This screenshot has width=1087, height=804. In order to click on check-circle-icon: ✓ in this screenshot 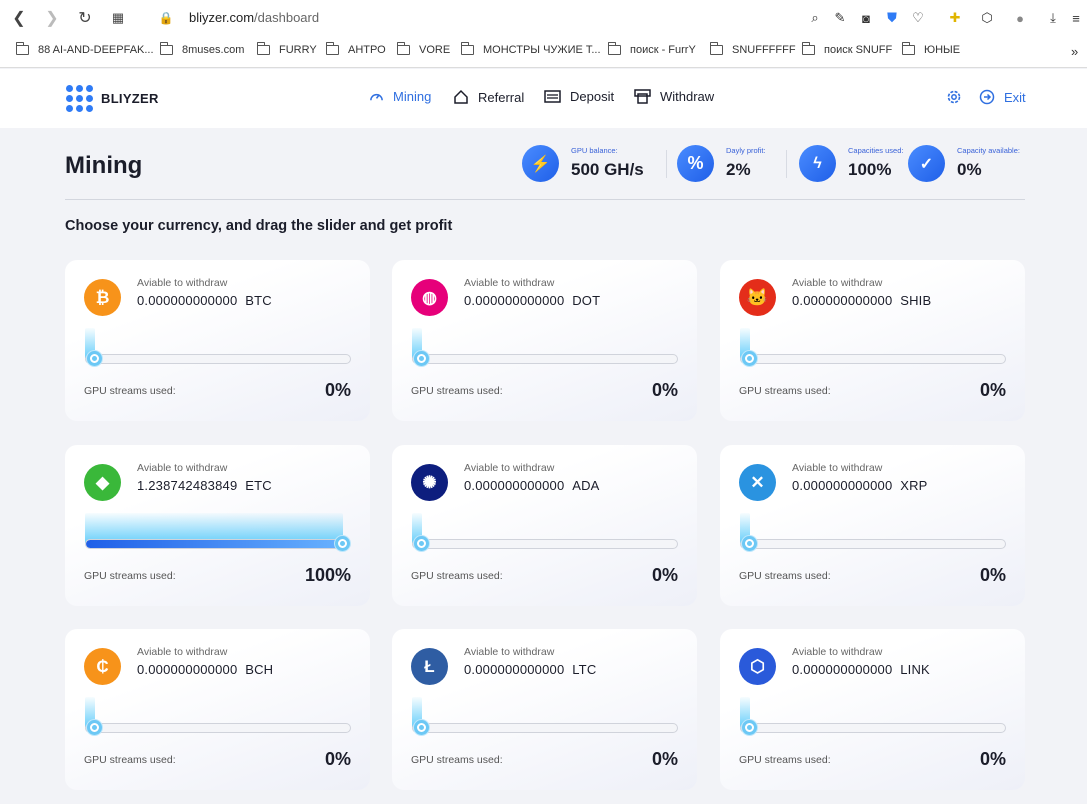, I will do `click(926, 163)`.